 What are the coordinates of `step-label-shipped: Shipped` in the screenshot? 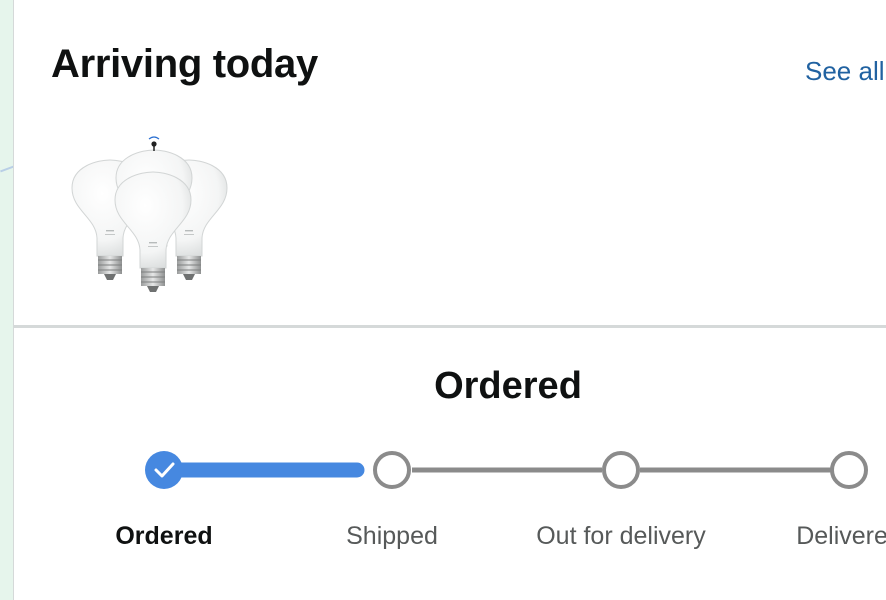 It's located at (392, 536).